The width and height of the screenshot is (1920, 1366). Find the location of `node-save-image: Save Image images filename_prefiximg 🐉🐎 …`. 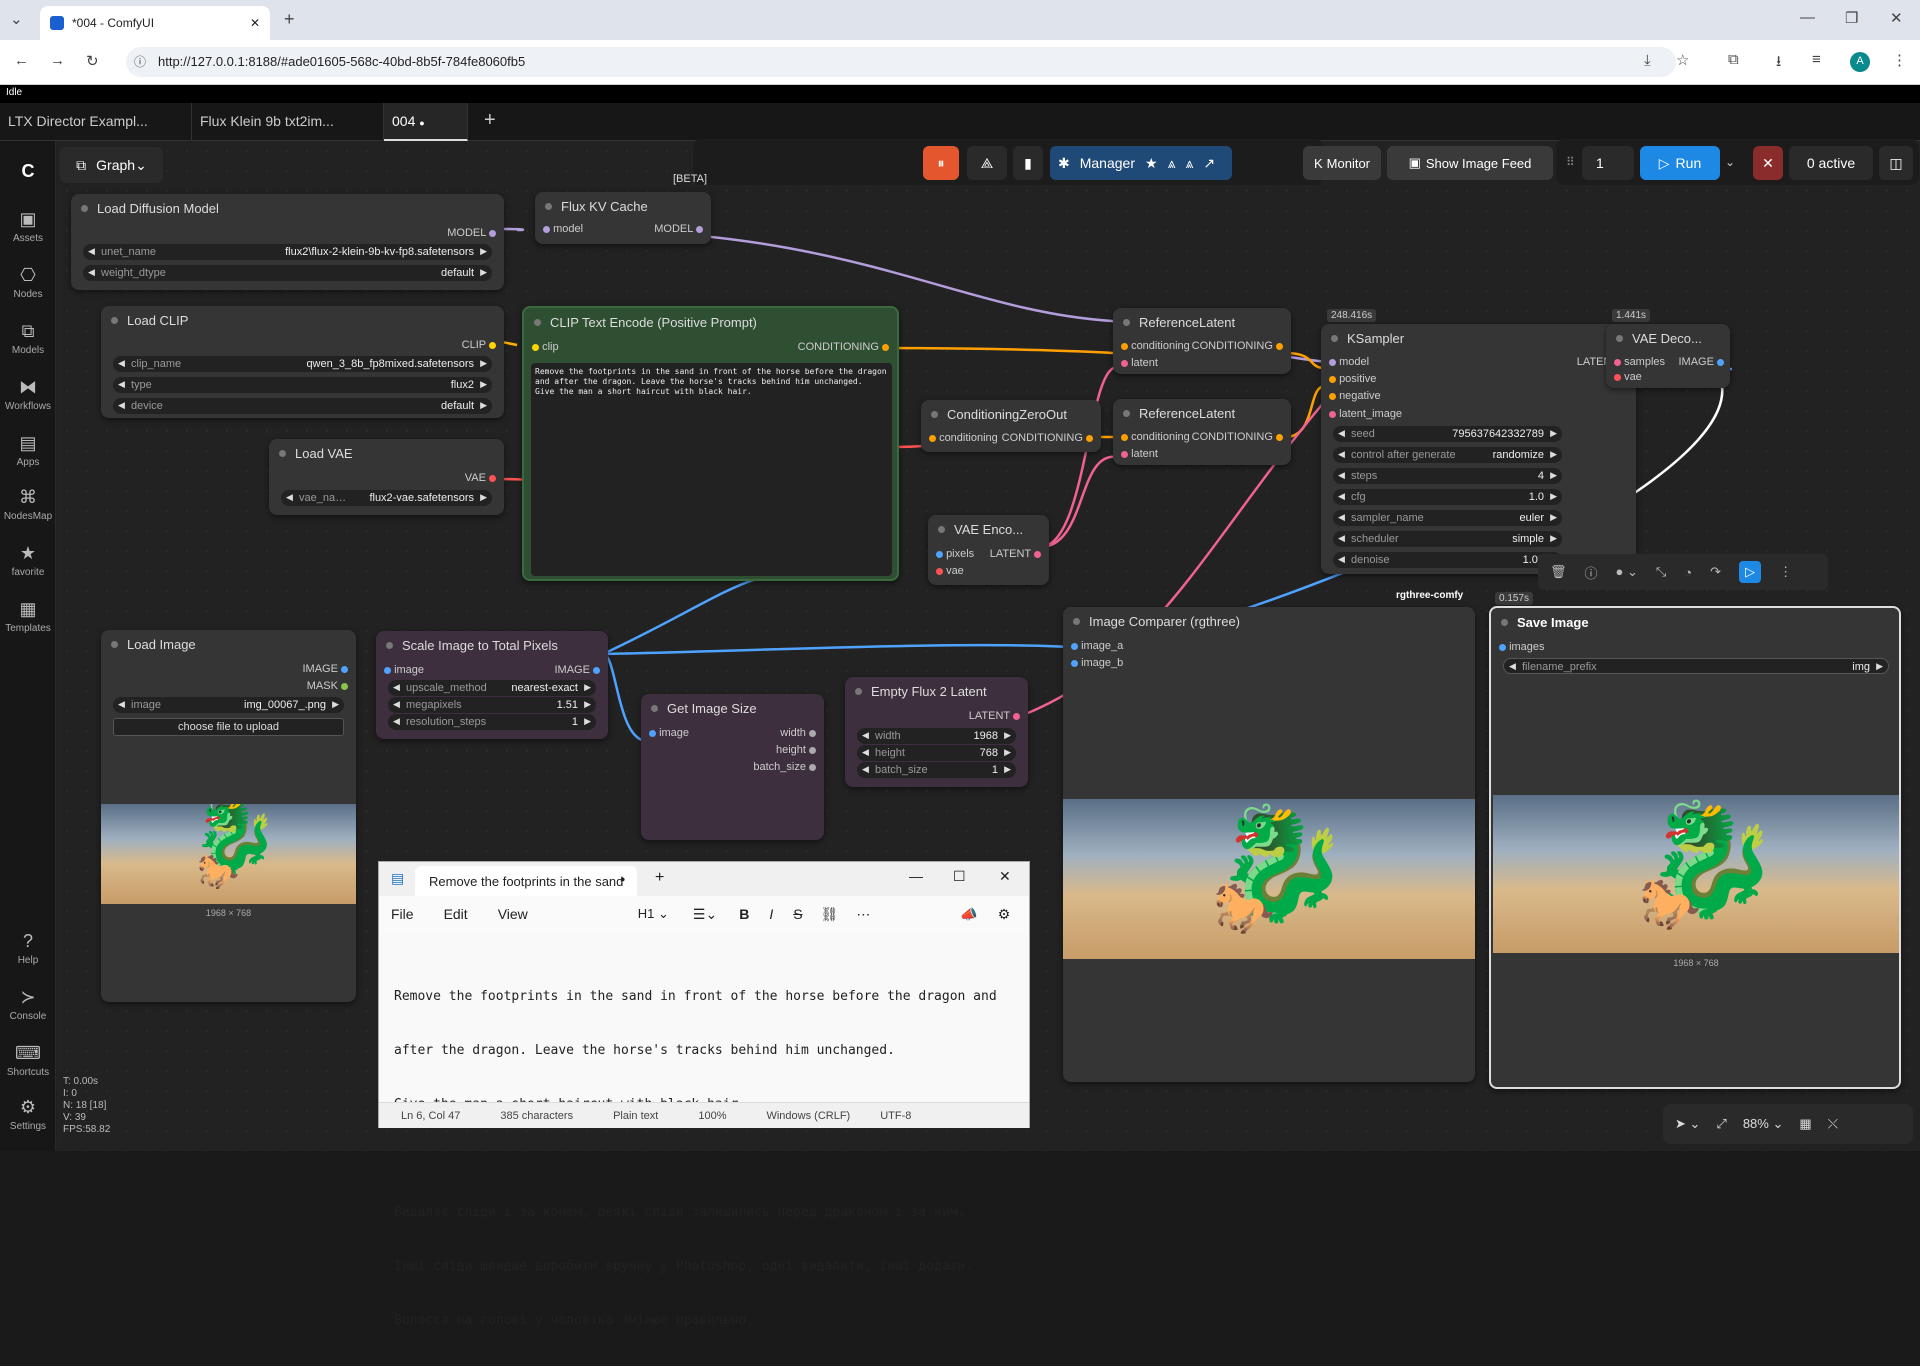

node-save-image: Save Image images filename_prefiximg 🐉🐎 … is located at coordinates (1695, 847).